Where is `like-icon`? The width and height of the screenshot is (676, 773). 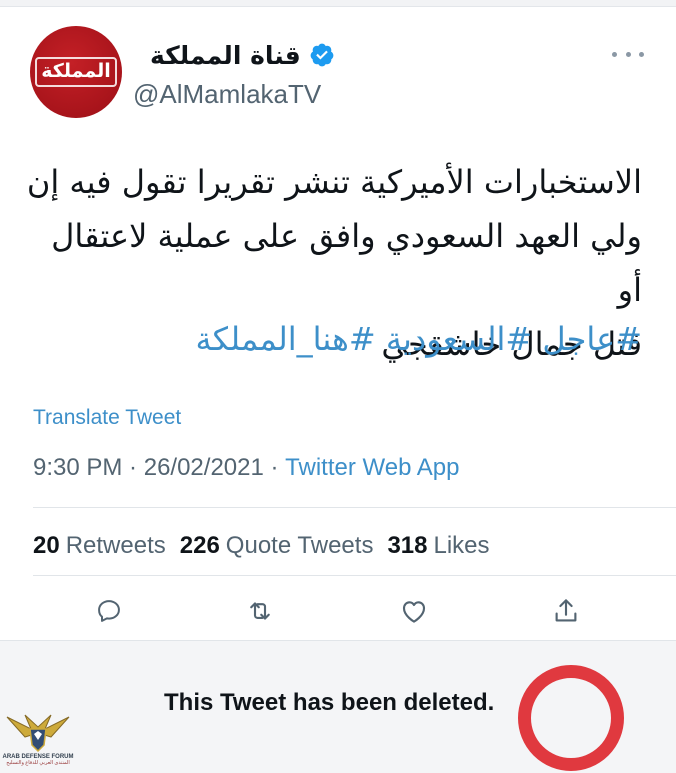 like-icon is located at coordinates (414, 611).